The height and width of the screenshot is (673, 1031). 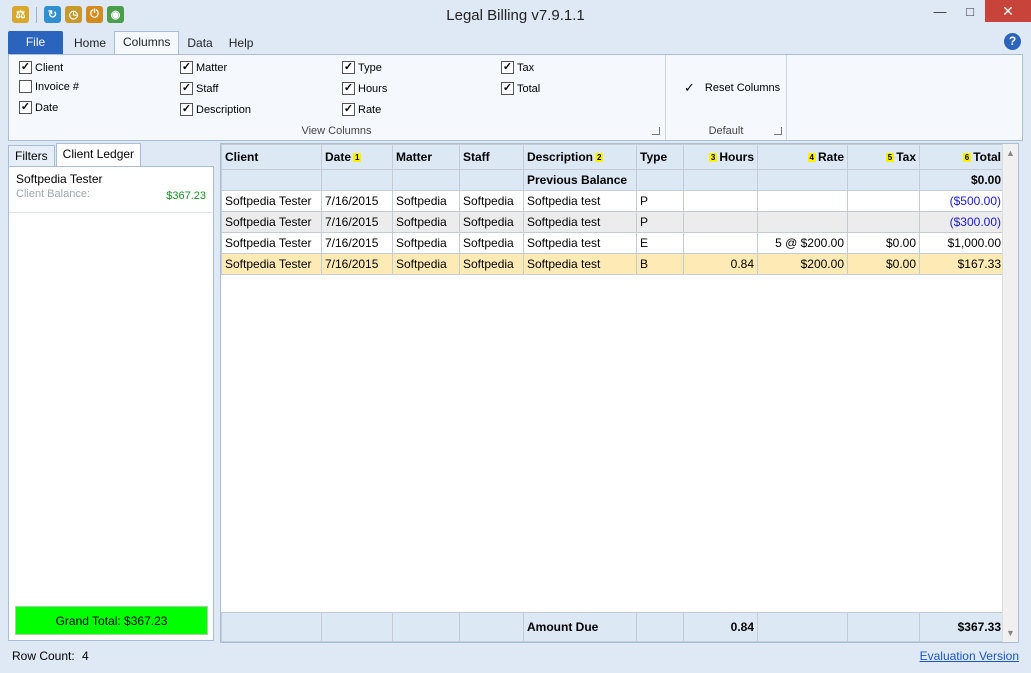 I want to click on help-icon: ?, so click(x=1012, y=41).